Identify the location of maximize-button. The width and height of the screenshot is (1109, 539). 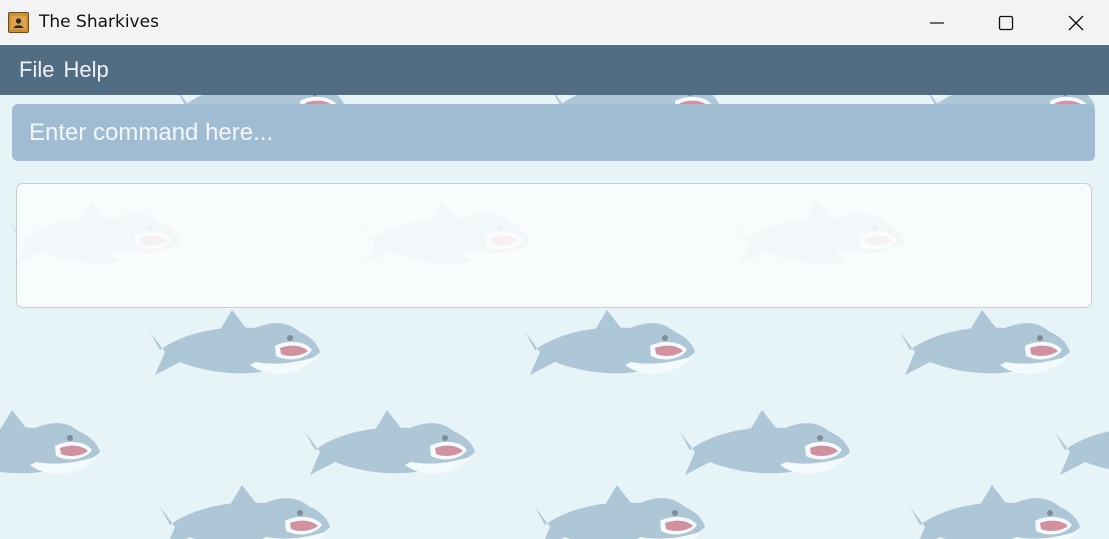
(1006, 22).